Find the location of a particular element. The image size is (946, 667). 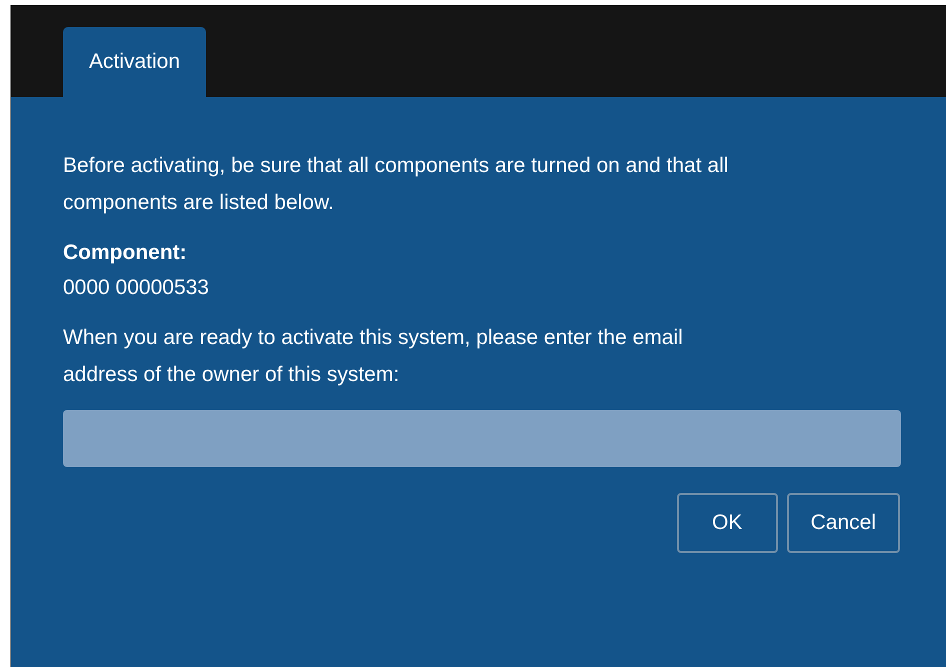

tab: Activation is located at coordinates (134, 62).